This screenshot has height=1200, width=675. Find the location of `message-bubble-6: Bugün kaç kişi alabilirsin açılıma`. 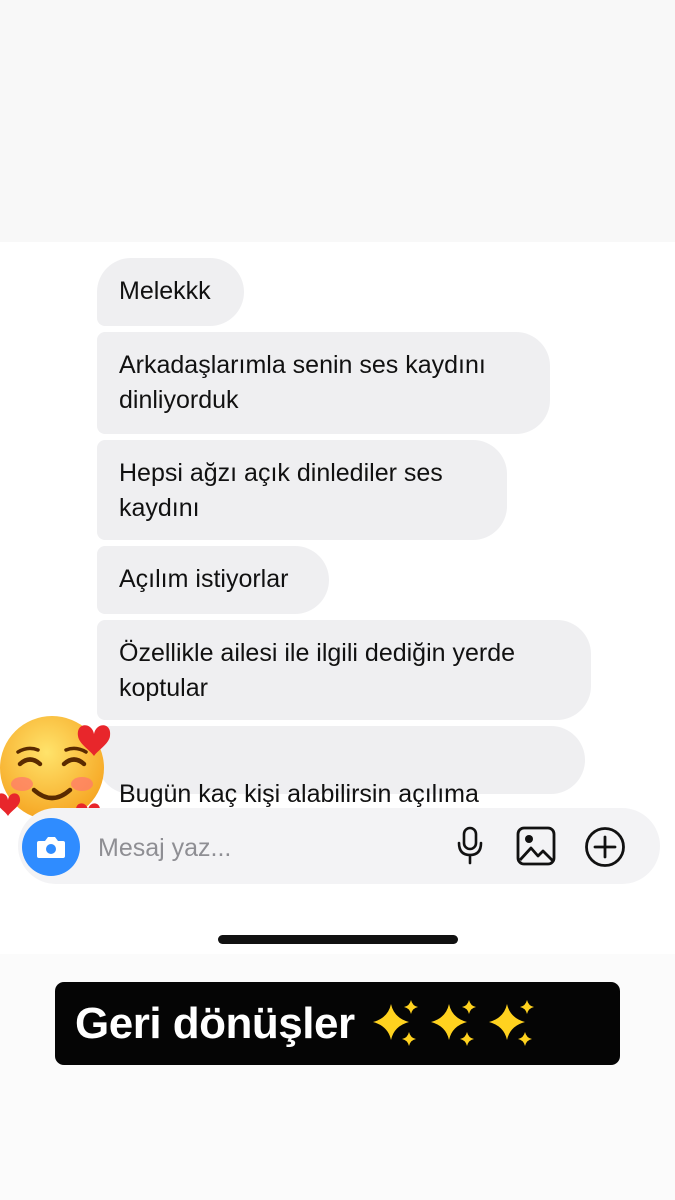

message-bubble-6: Bugün kaç kişi alabilirsin açılıma is located at coordinates (341, 784).